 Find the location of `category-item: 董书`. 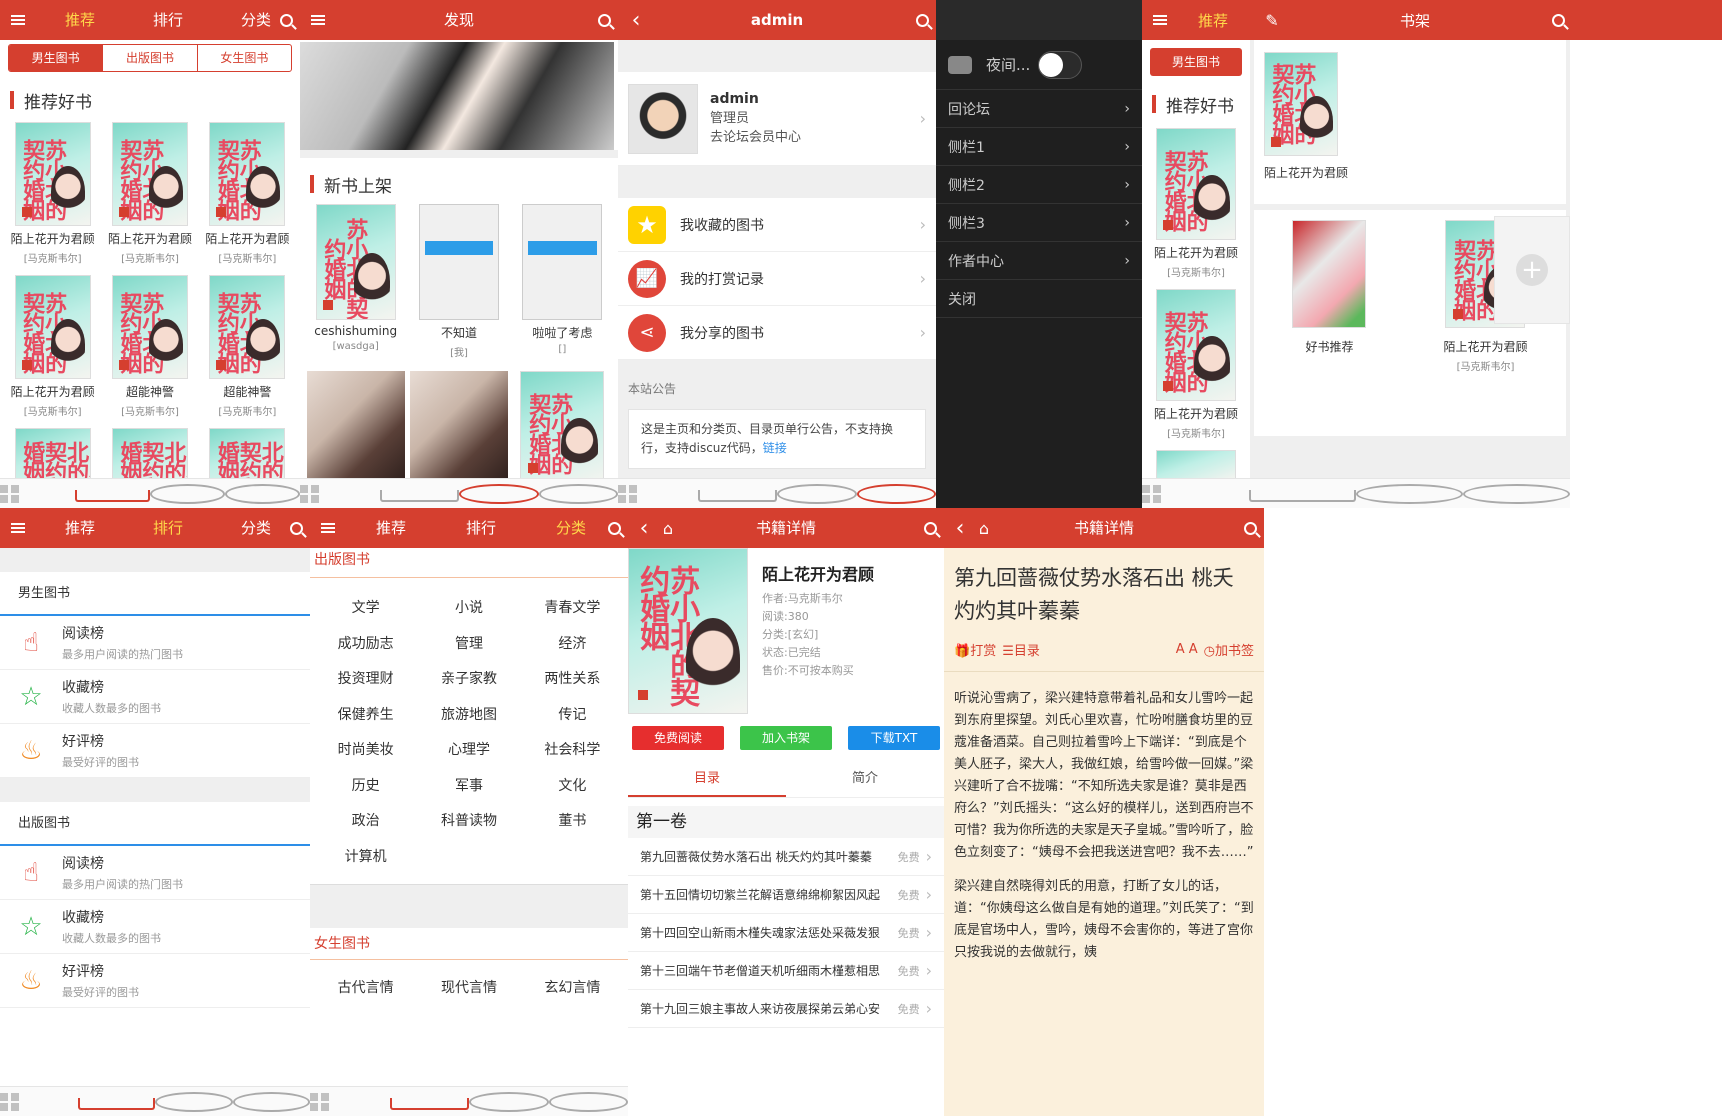

category-item: 董书 is located at coordinates (572, 823).